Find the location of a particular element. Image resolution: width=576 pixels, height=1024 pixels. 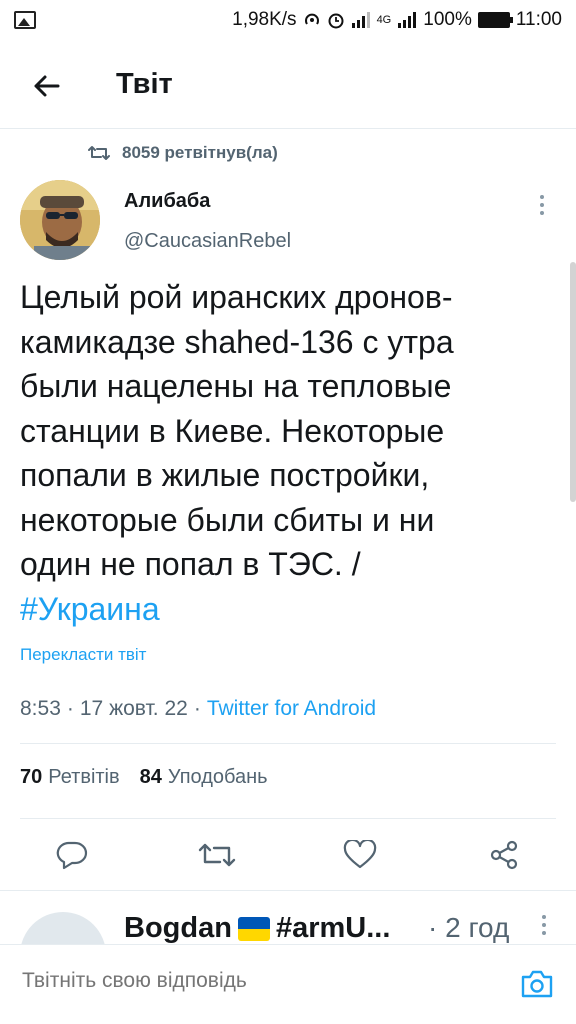

translate-tweet-link: Перекласти твіт is located at coordinates (83, 655).